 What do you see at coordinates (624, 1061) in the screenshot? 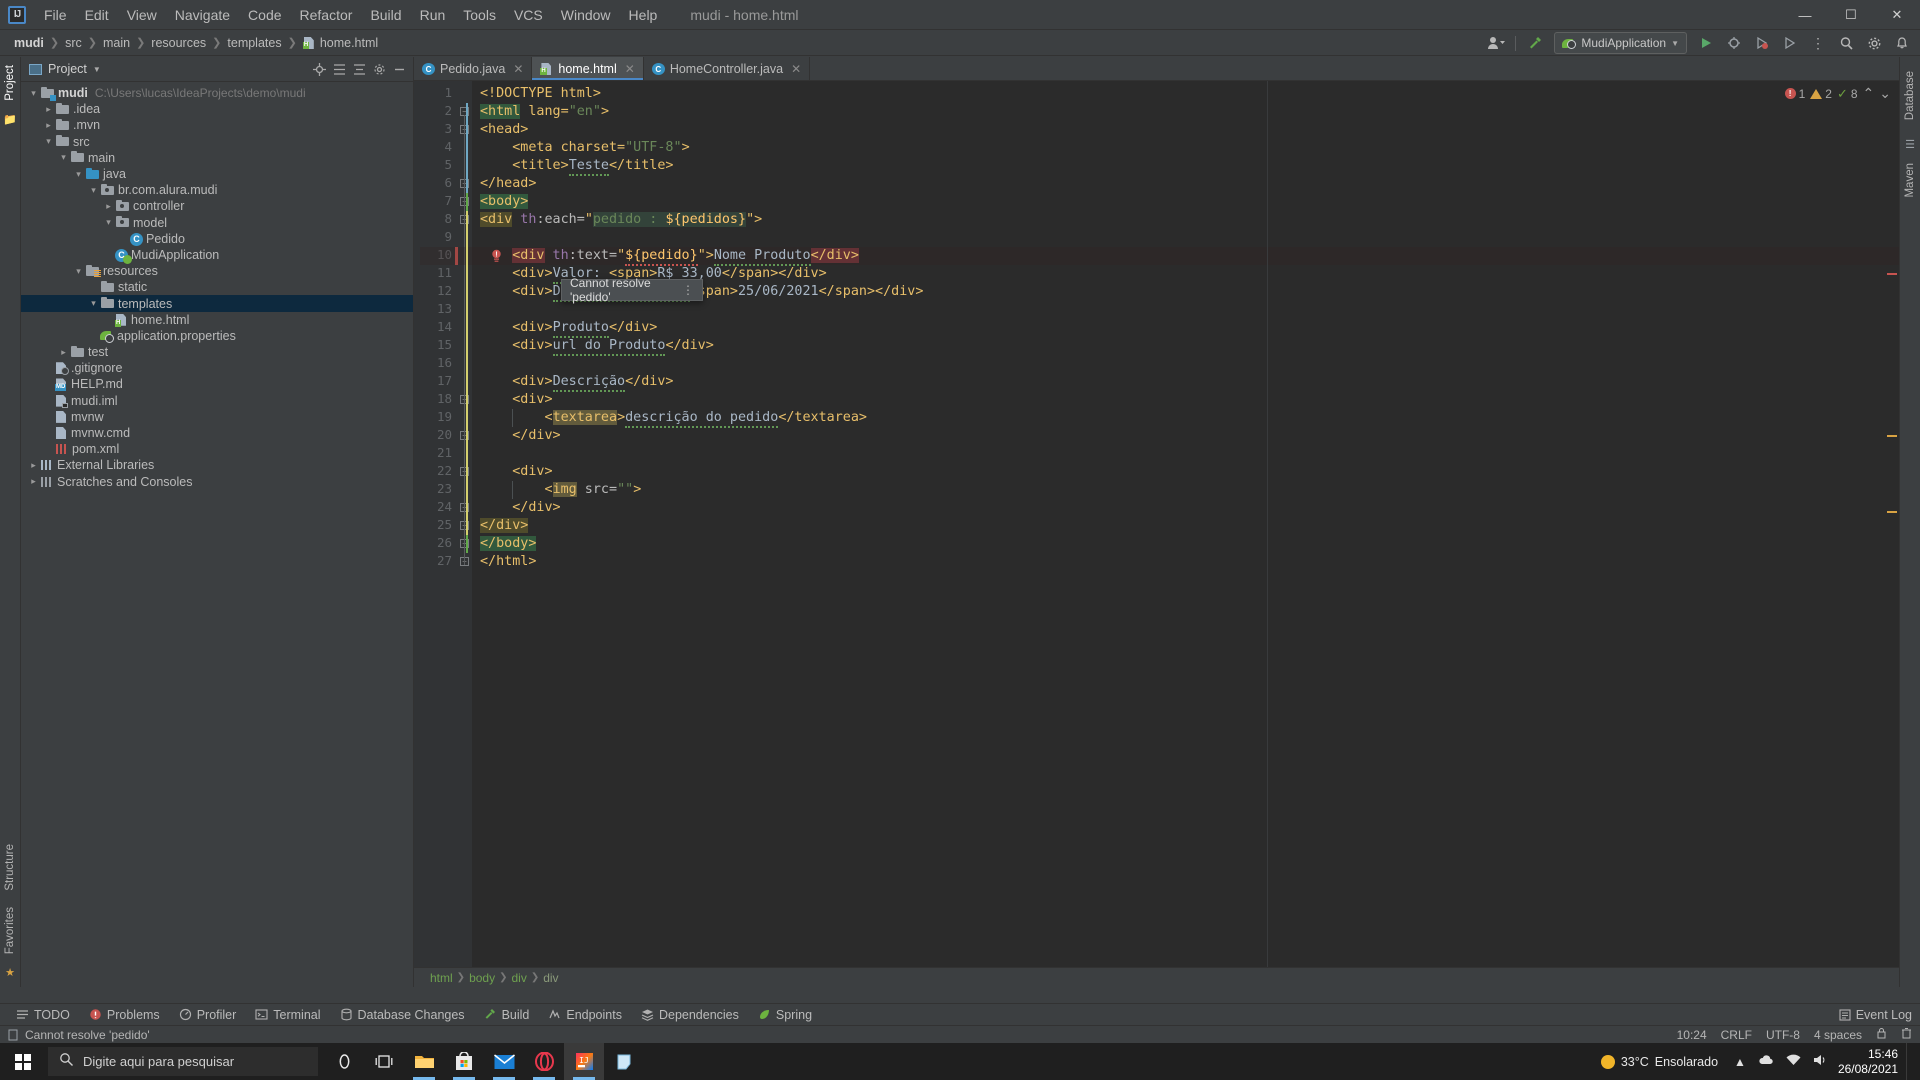
I see `sticky-notes-icon` at bounding box center [624, 1061].